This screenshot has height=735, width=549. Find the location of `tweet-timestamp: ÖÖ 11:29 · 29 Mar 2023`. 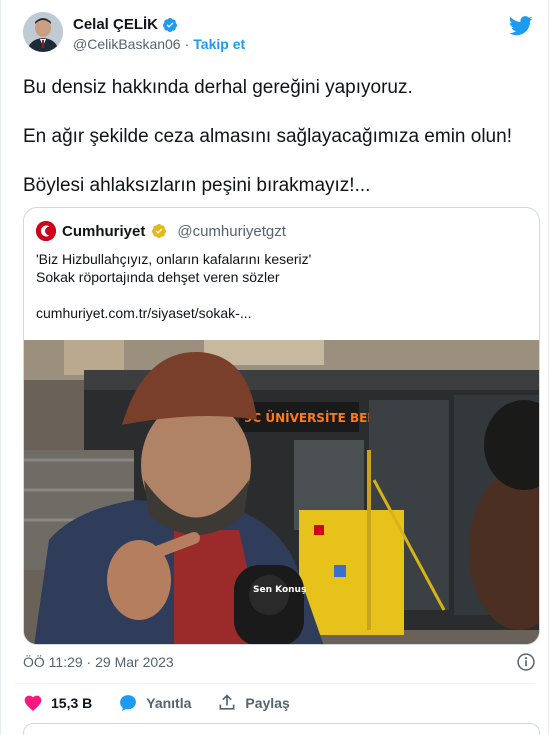

tweet-timestamp: ÖÖ 11:29 · 29 Mar 2023 is located at coordinates (98, 662).